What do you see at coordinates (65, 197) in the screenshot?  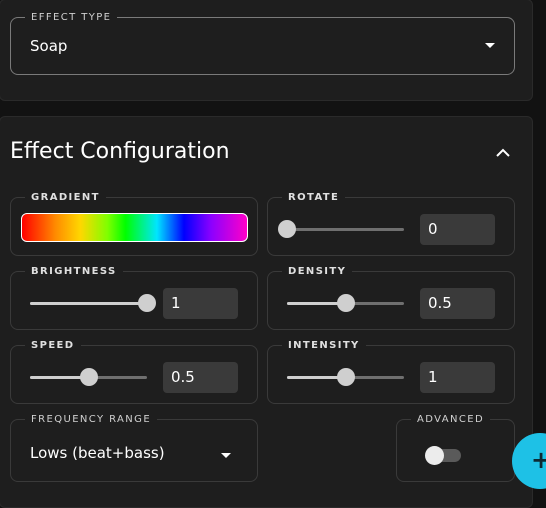 I see `gradient-label: GRADIENT` at bounding box center [65, 197].